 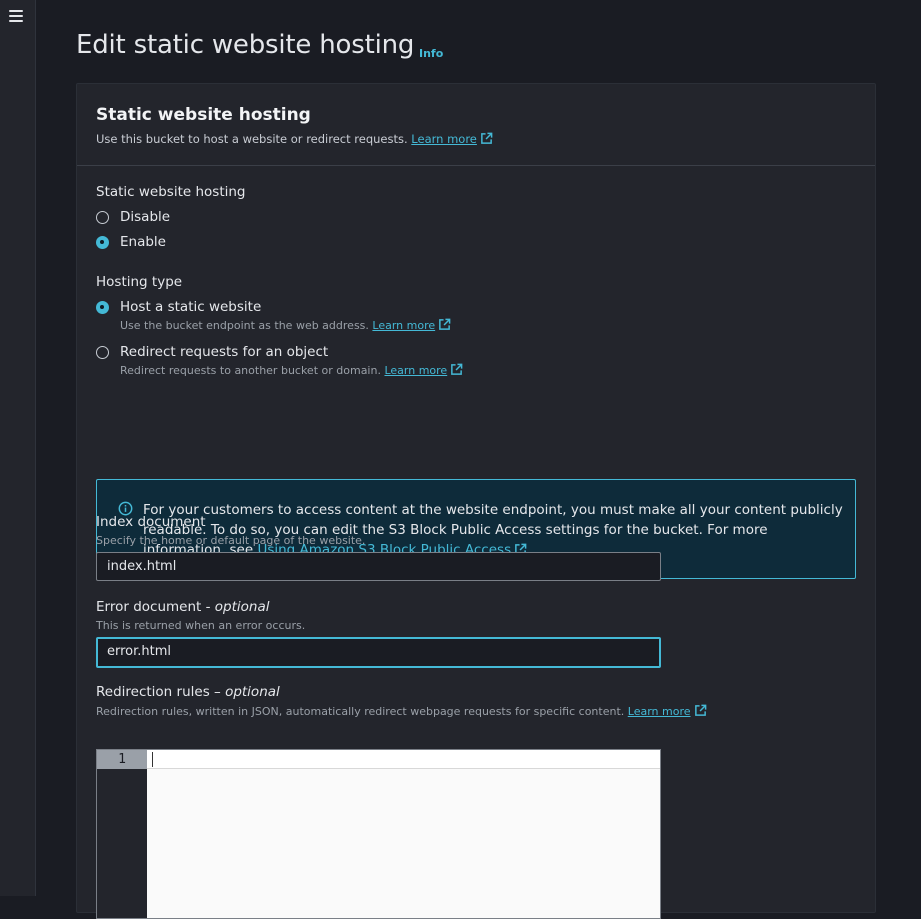 I want to click on radio-enable-control, so click(x=102, y=242).